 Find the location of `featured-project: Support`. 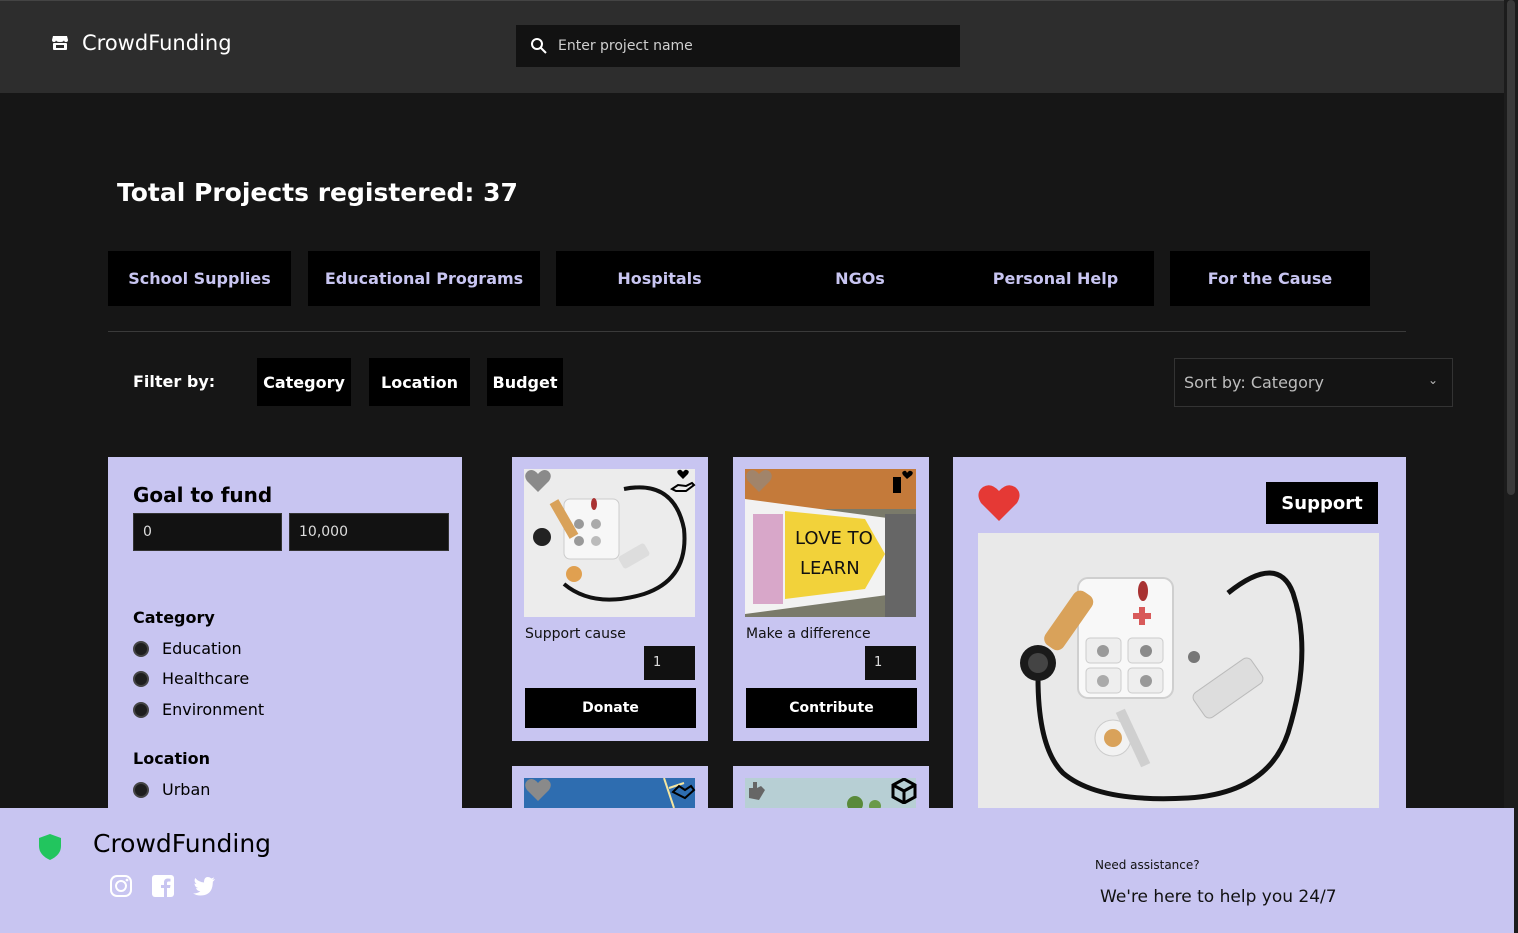

featured-project: Support is located at coordinates (1179, 637).